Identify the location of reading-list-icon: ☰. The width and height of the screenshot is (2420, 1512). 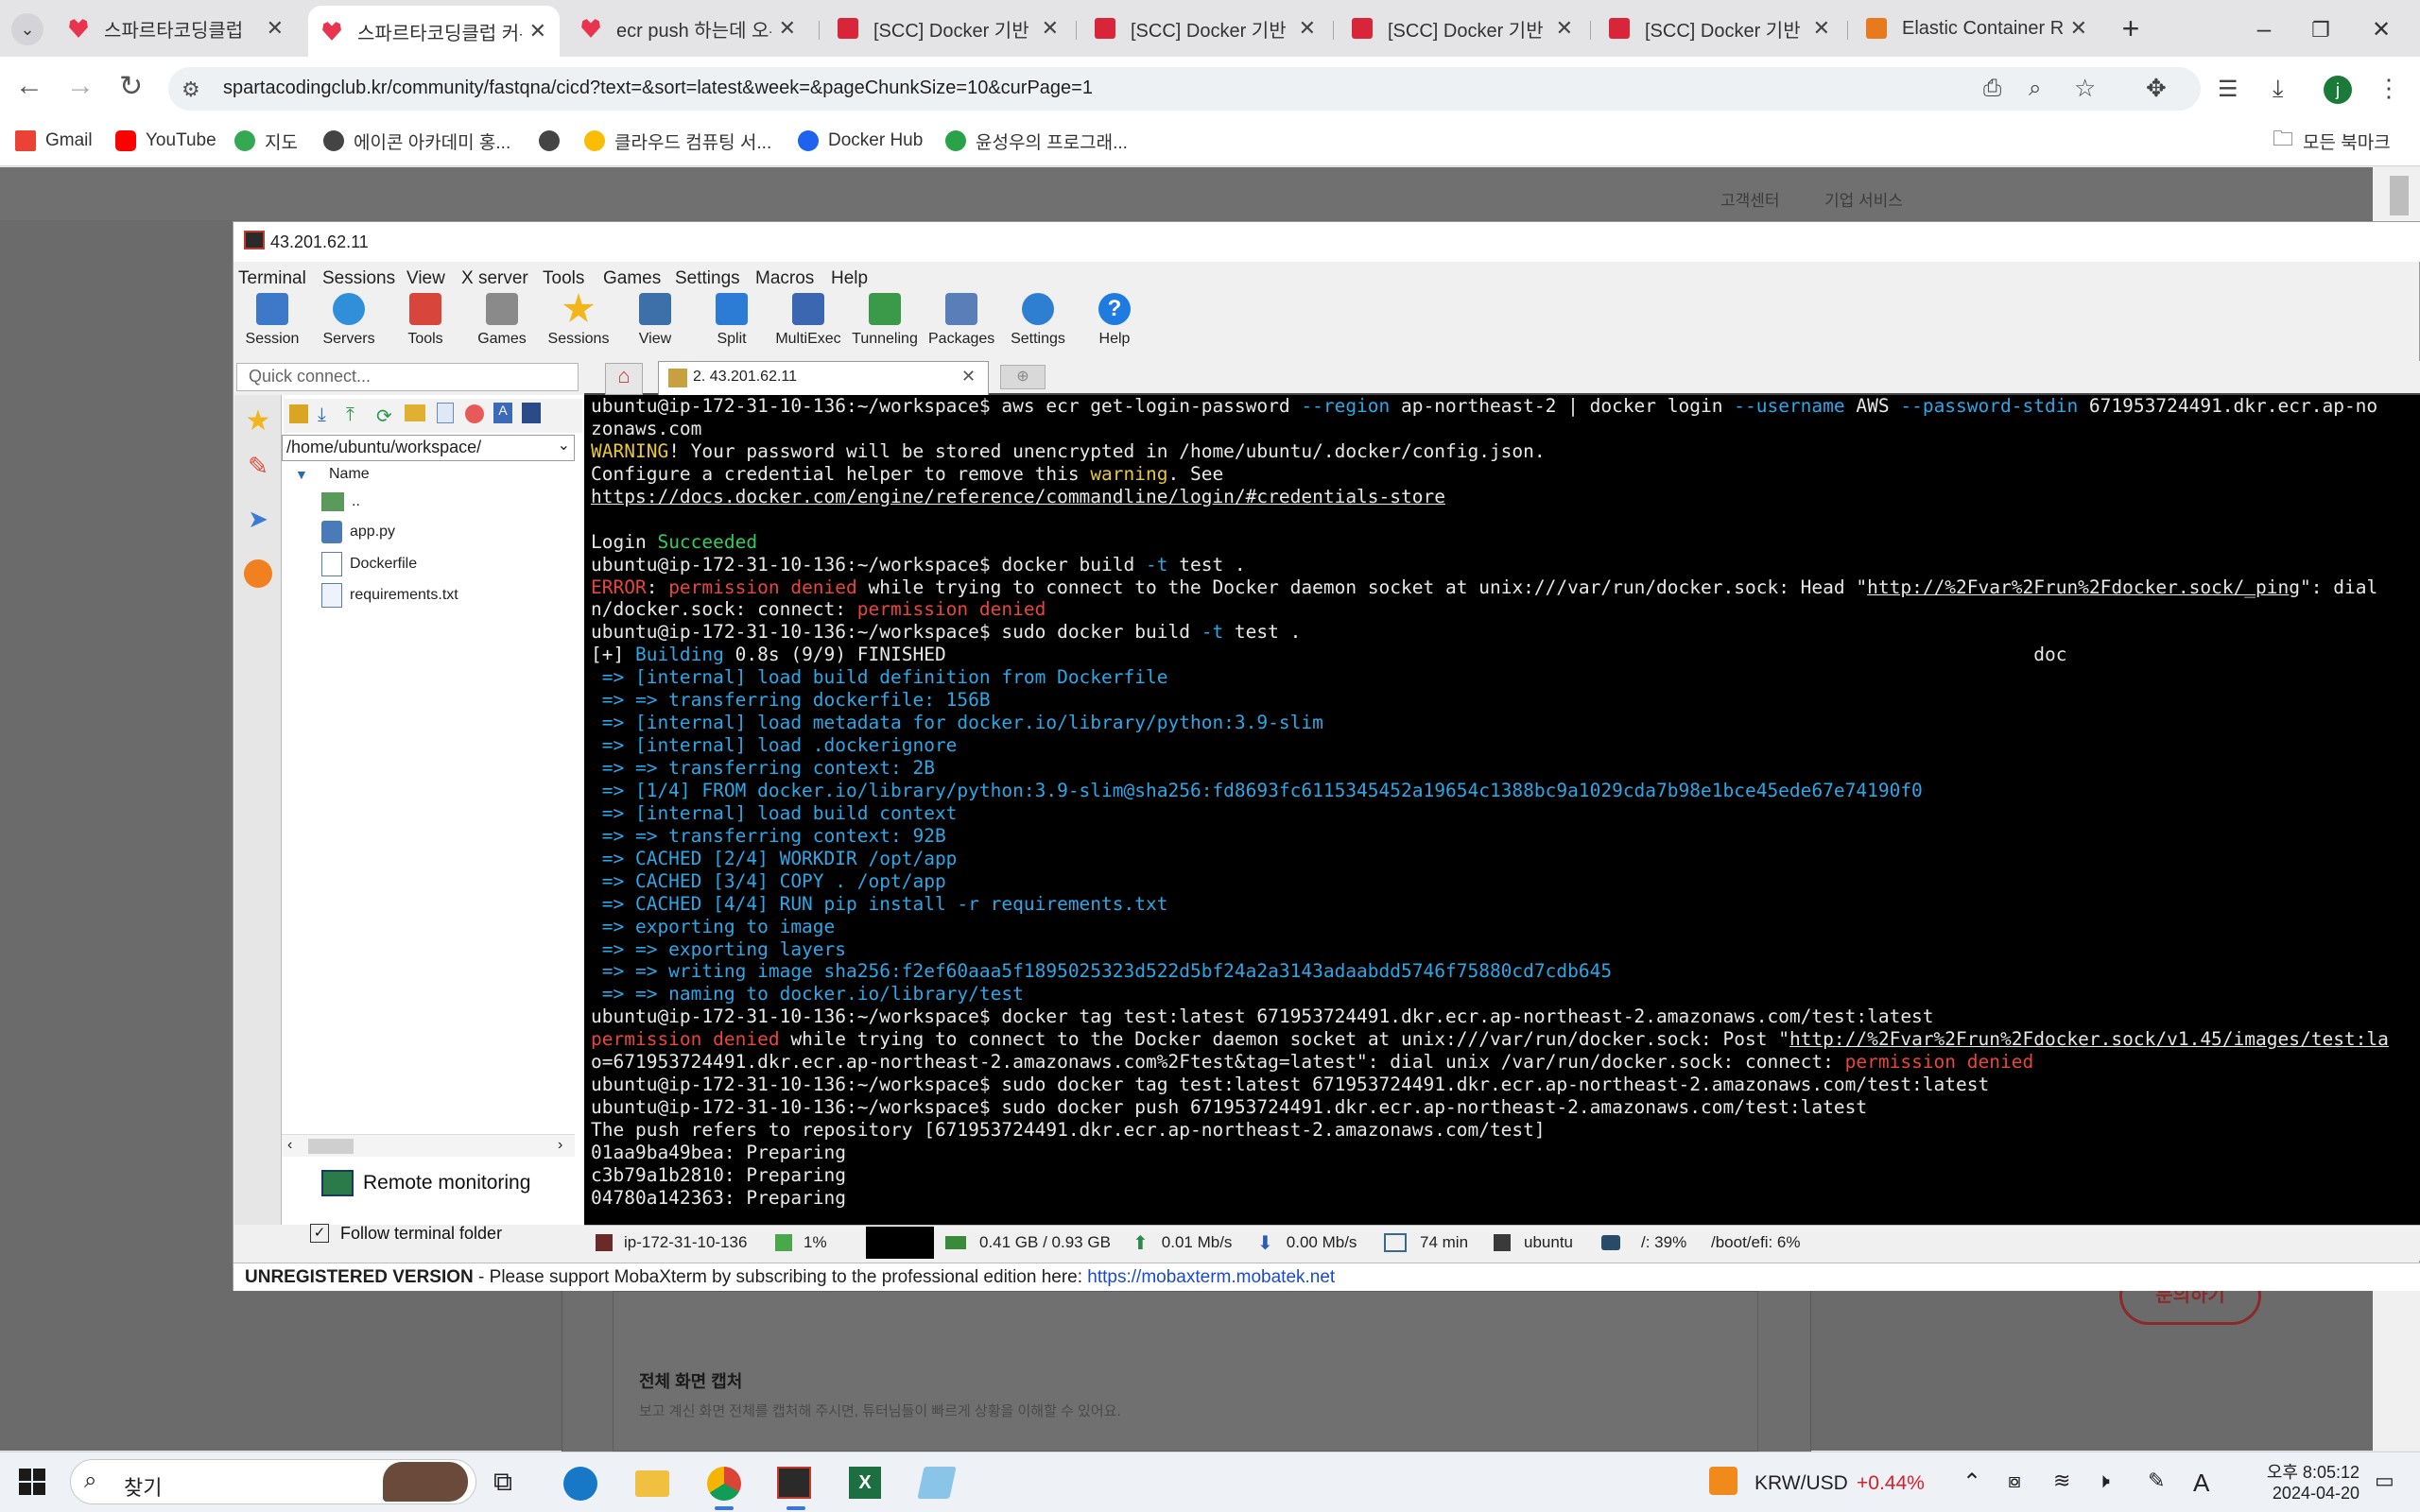
(2228, 89).